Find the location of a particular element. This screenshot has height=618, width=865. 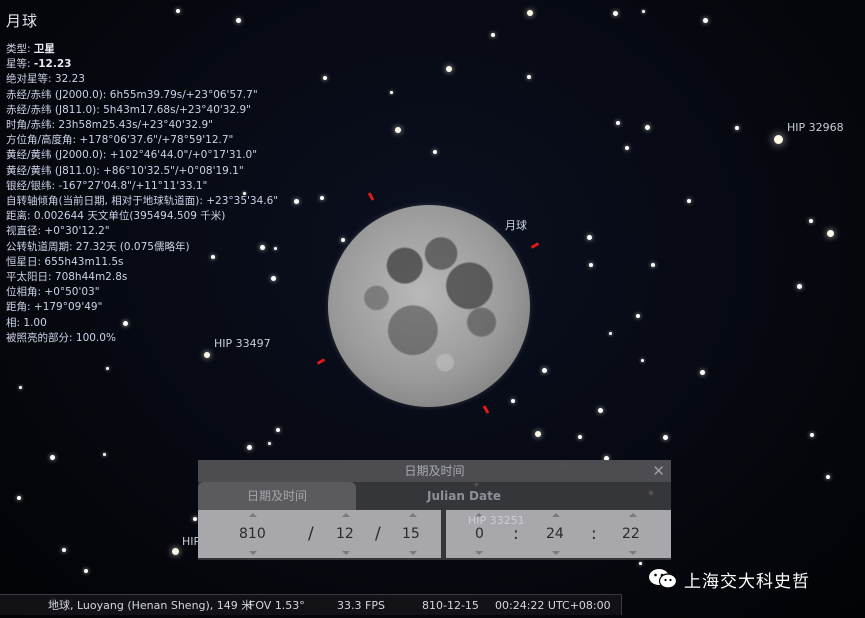

info-label: 赤经/赤纬 (J2000.0): is located at coordinates (56, 94).